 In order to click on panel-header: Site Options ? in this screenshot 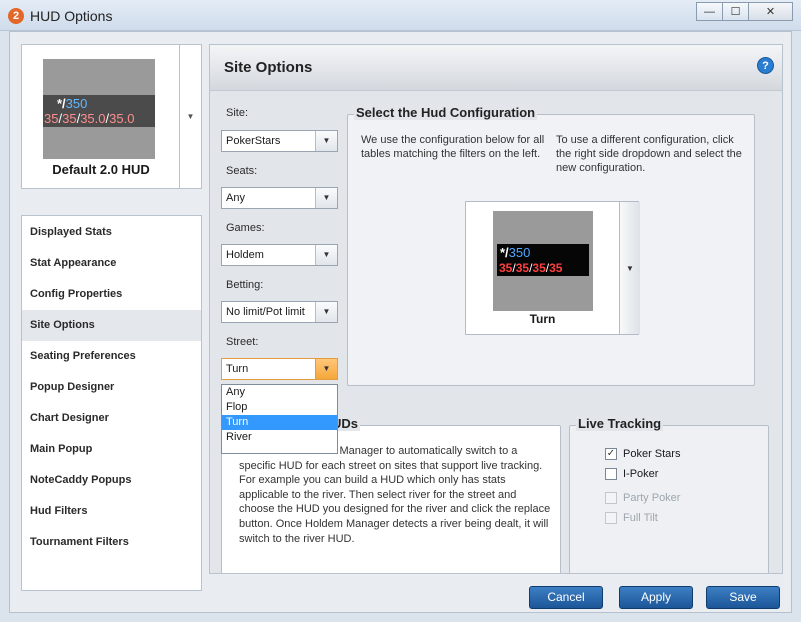, I will do `click(496, 68)`.